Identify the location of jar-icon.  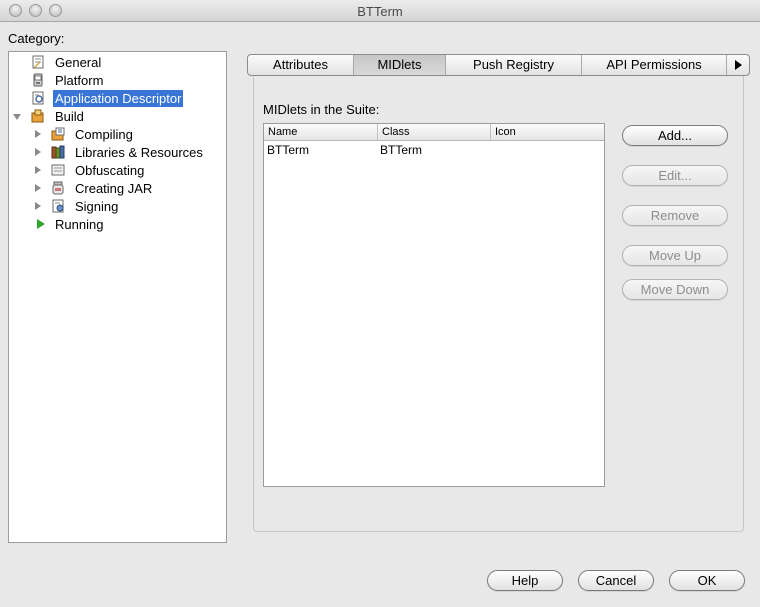
(58, 188).